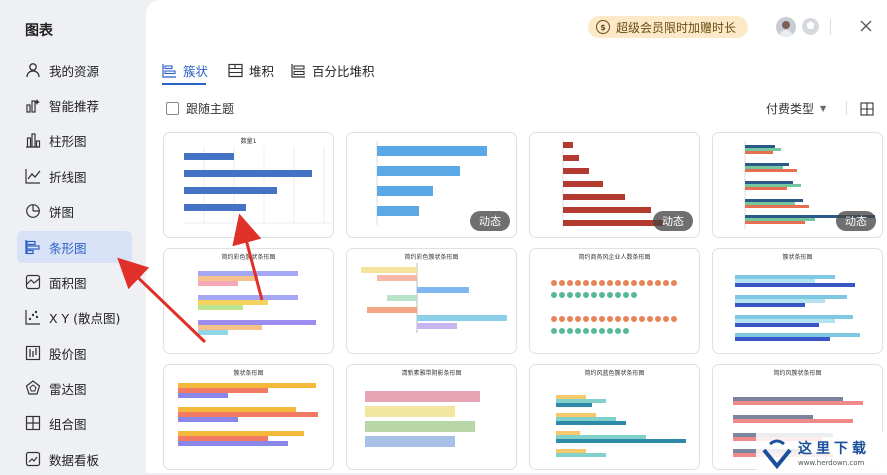 This screenshot has height=475, width=887. What do you see at coordinates (797, 301) in the screenshot?
I see `template-card-8: 簇状条形图` at bounding box center [797, 301].